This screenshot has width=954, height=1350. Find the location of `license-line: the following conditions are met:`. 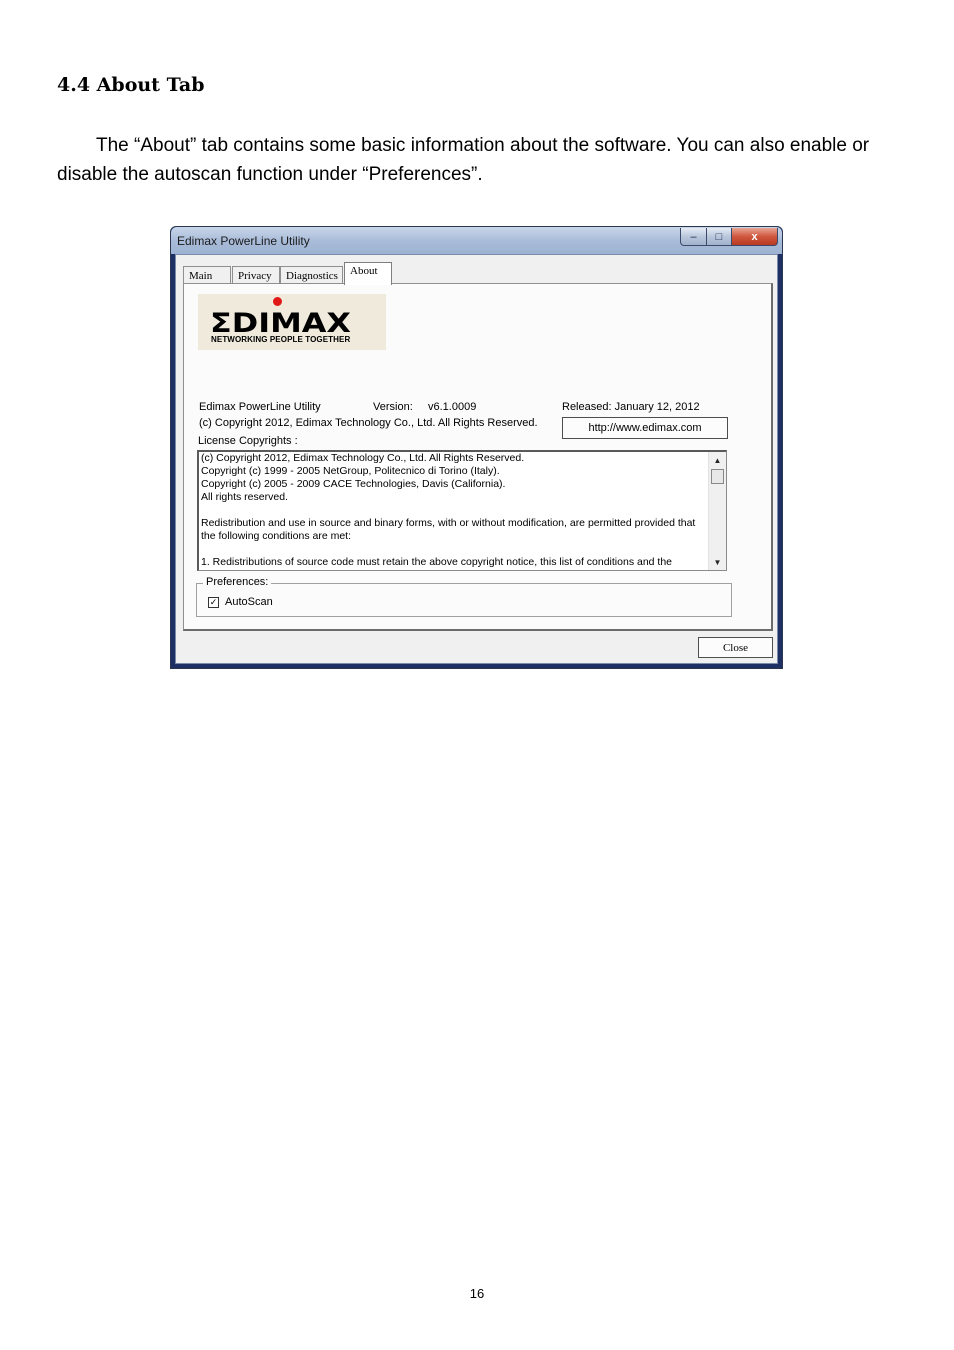

license-line: the following conditions are met: is located at coordinates (276, 536).